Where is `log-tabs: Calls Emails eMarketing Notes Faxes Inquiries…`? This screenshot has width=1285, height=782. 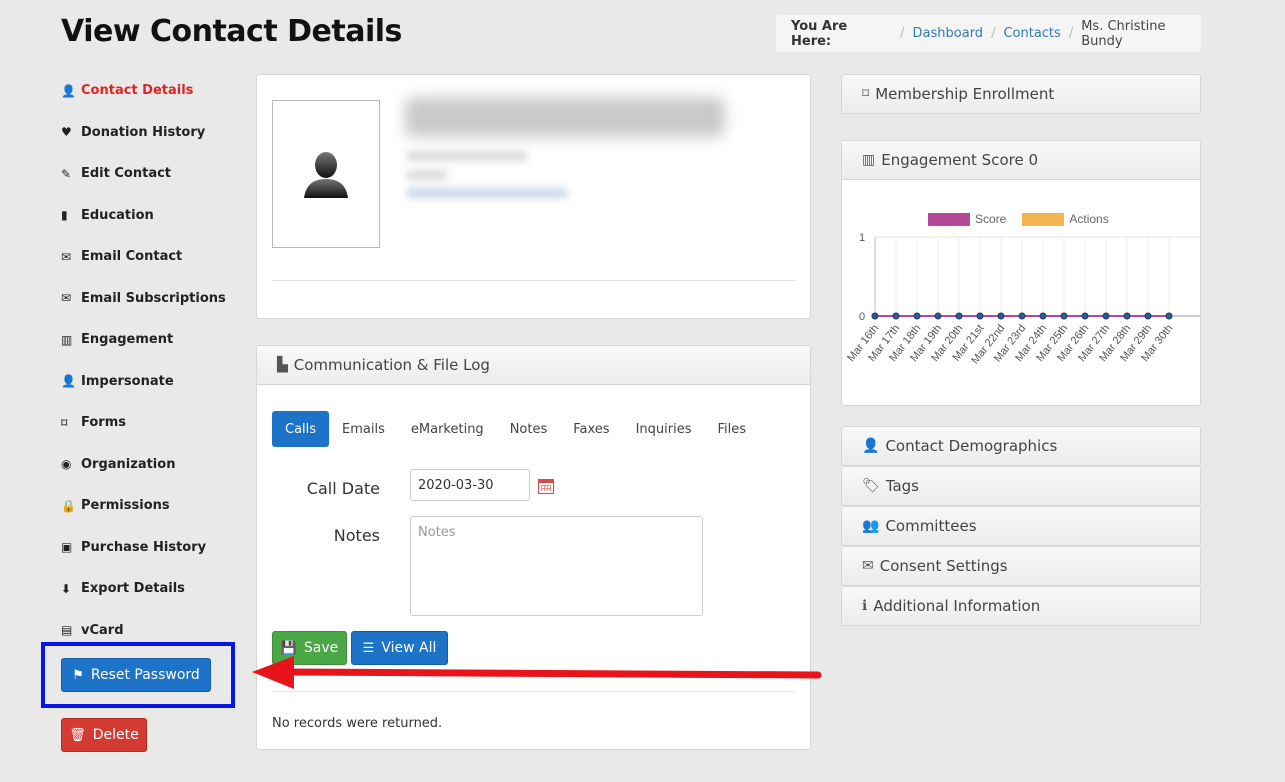
log-tabs: Calls Emails eMarketing Notes Faxes Inquiries… is located at coordinates (515, 429).